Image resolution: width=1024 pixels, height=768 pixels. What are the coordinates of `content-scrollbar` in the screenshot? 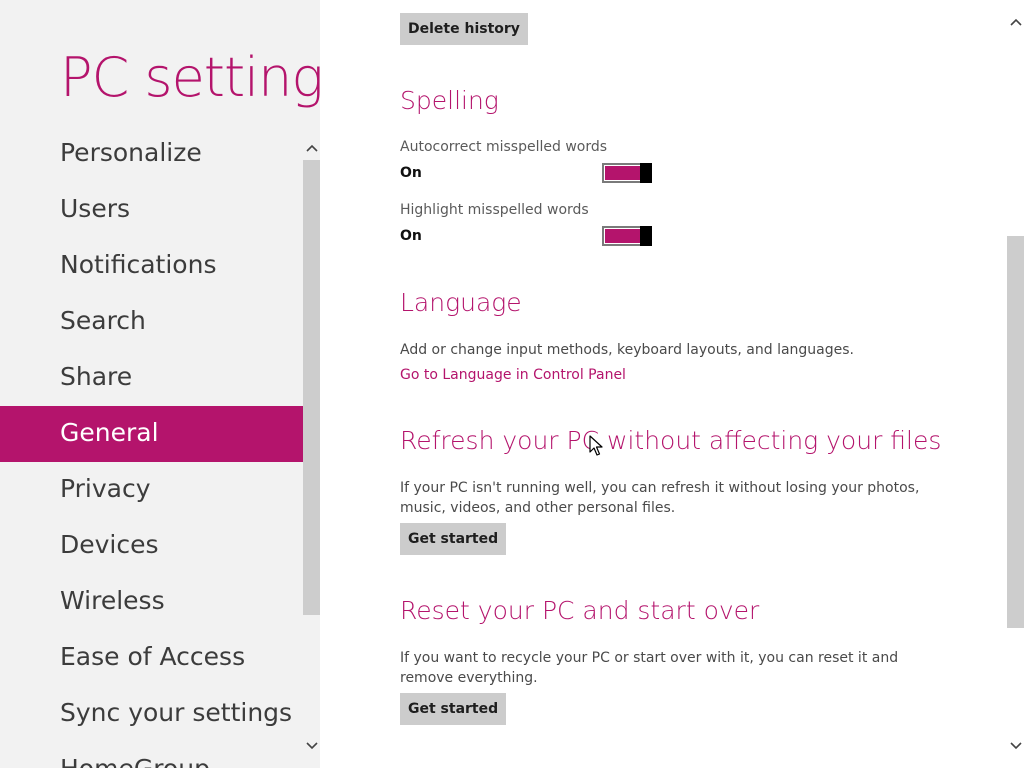 It's located at (1015, 384).